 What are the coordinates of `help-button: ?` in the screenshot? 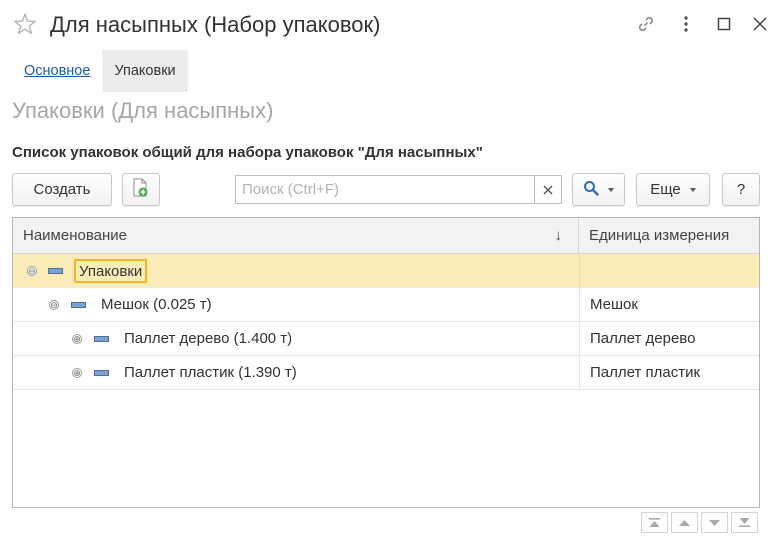 It's located at (741, 189).